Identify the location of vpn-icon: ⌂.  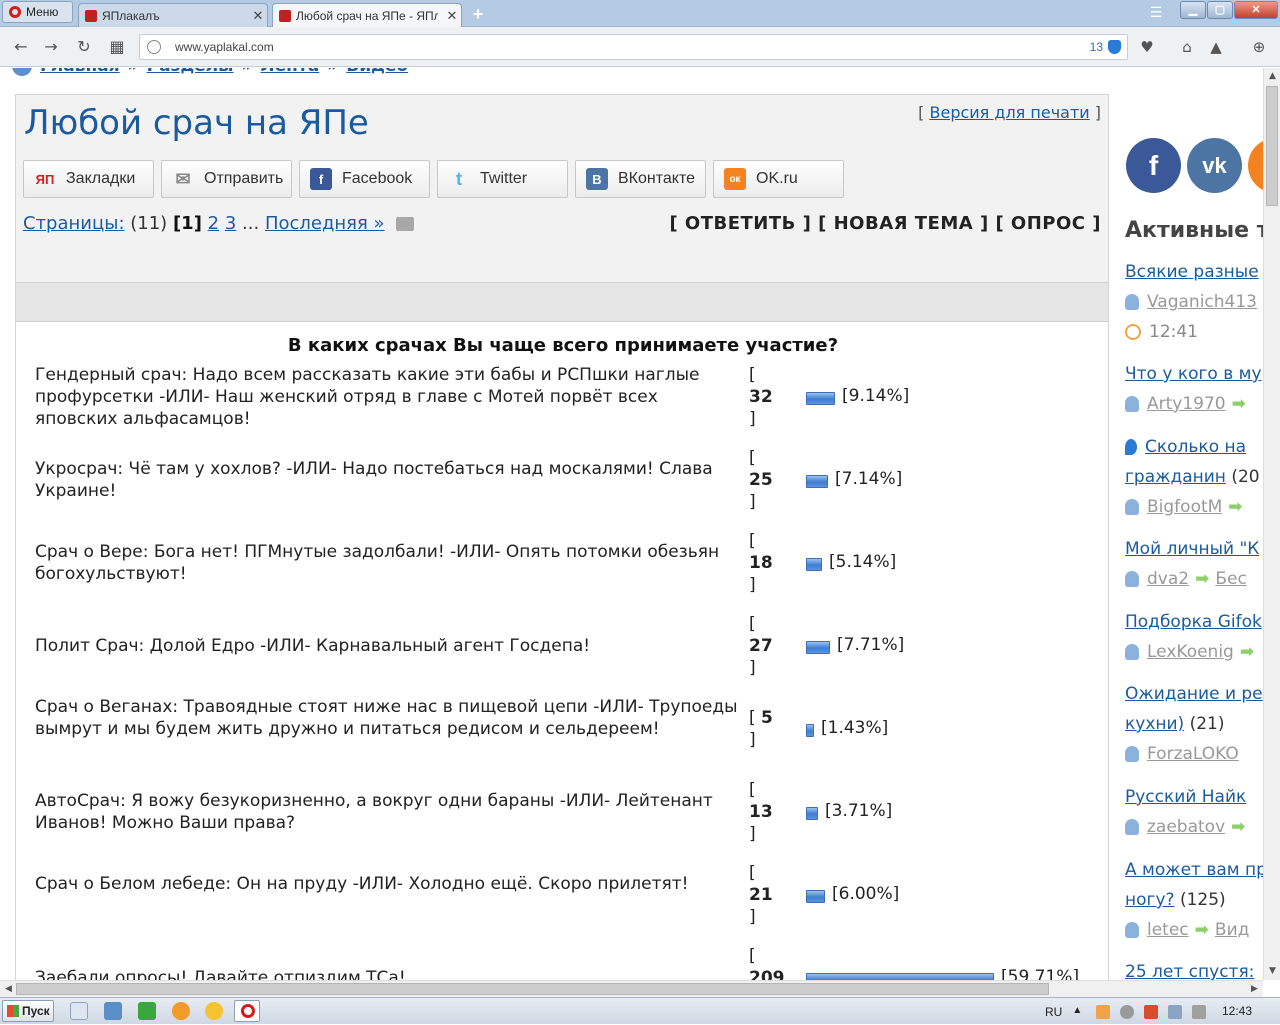
(1187, 47).